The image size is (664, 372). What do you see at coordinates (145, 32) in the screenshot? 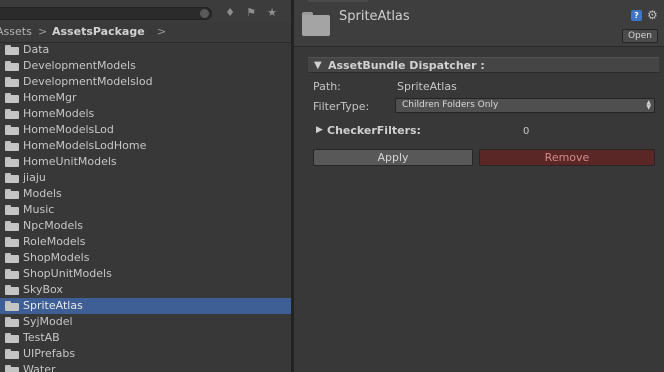
I see `breadcrumb: Assets > AssetsPackage >` at bounding box center [145, 32].